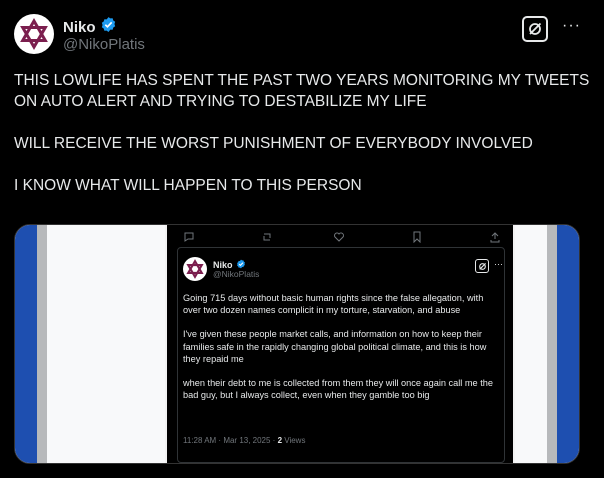 Image resolution: width=604 pixels, height=478 pixels. What do you see at coordinates (295, 440) in the screenshot?
I see `views-label: Views` at bounding box center [295, 440].